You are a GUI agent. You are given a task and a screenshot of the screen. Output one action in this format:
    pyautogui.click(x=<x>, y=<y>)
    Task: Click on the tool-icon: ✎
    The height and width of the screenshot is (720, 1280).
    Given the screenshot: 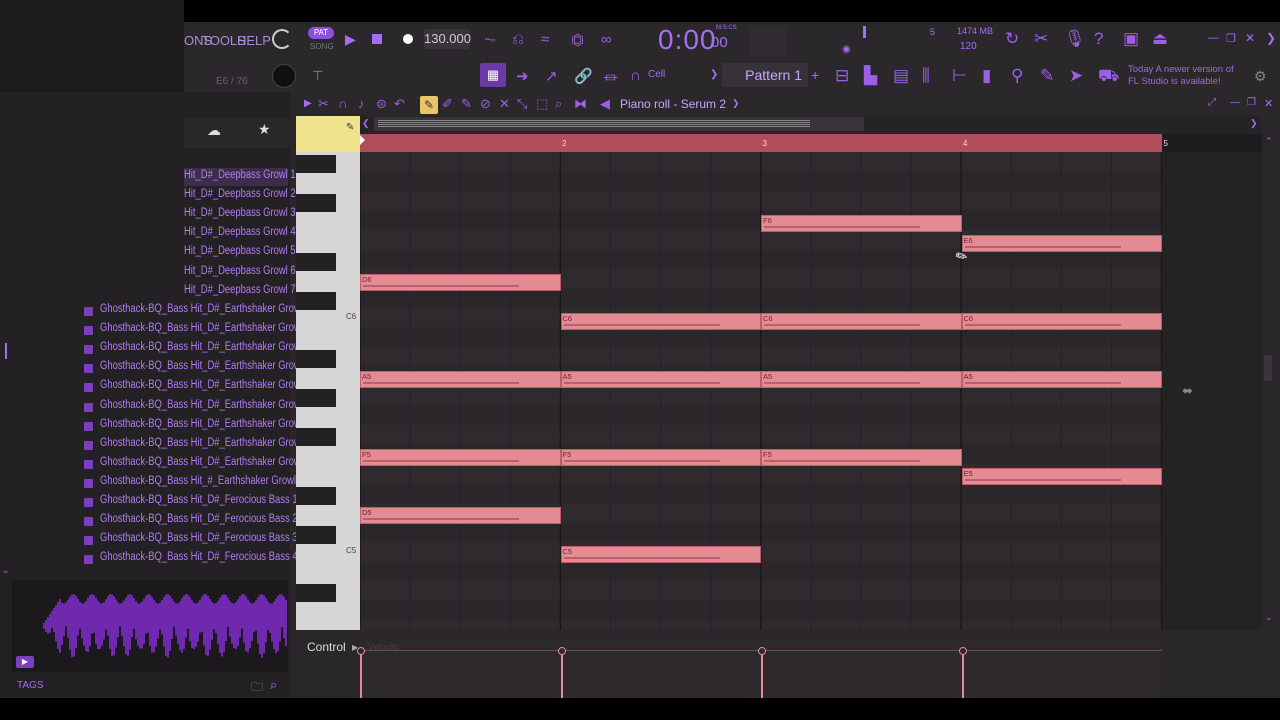 What is the action you would take?
    pyautogui.click(x=1047, y=76)
    